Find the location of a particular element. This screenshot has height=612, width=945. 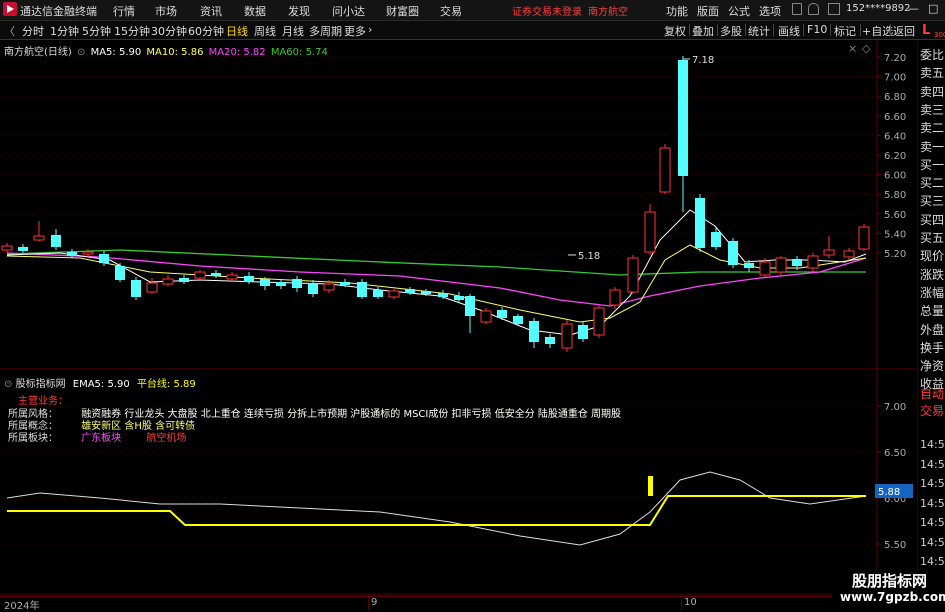

menu-gongshi: 公式 is located at coordinates (739, 11).